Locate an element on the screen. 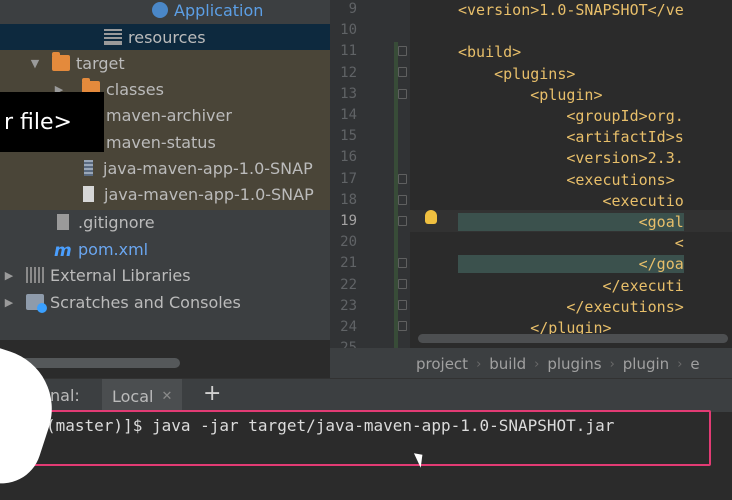  code-line: <version>2.3. is located at coordinates (571, 158).